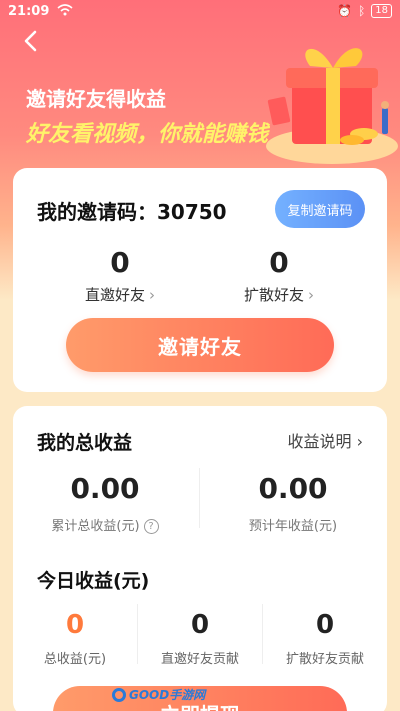 This screenshot has height=711, width=400. Describe the element at coordinates (147, 134) in the screenshot. I see `hero-subtitle: 好友看视频，你就能赚钱` at that location.